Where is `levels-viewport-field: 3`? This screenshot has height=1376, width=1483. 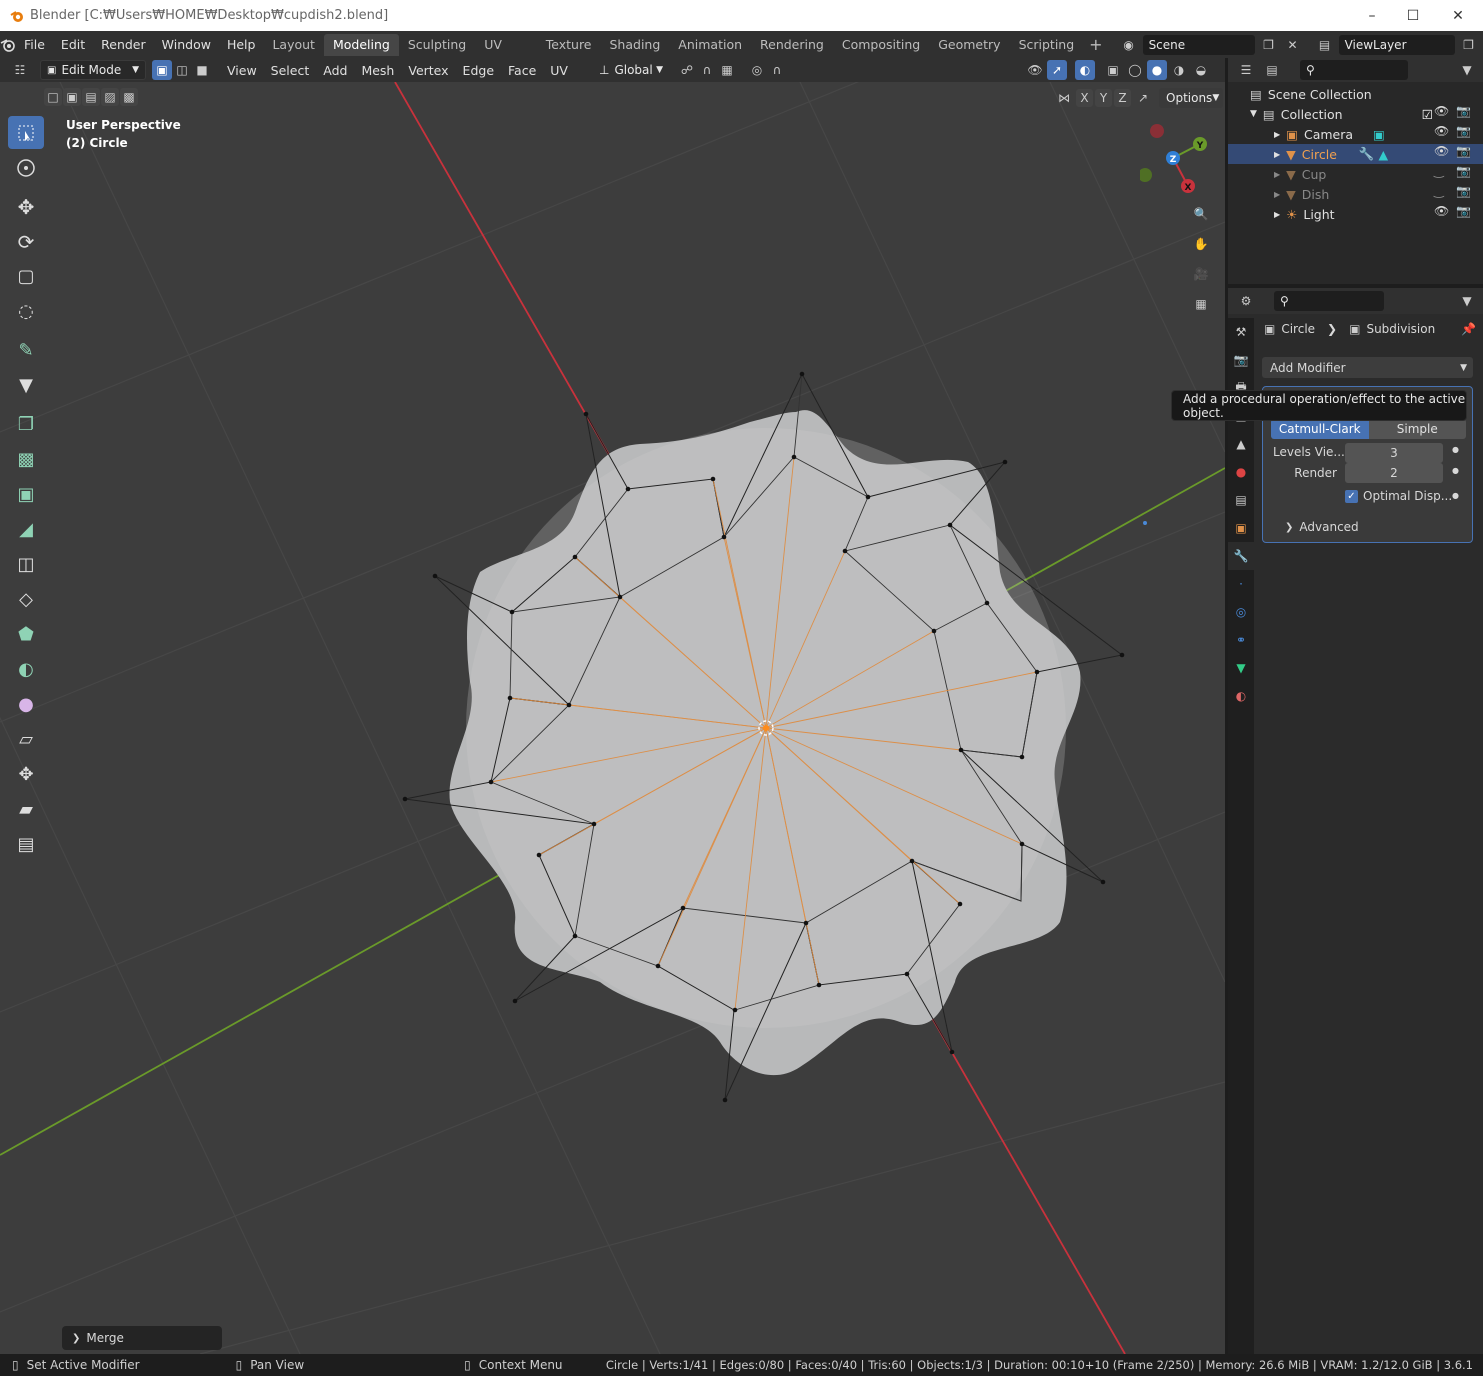 levels-viewport-field: 3 is located at coordinates (1394, 453).